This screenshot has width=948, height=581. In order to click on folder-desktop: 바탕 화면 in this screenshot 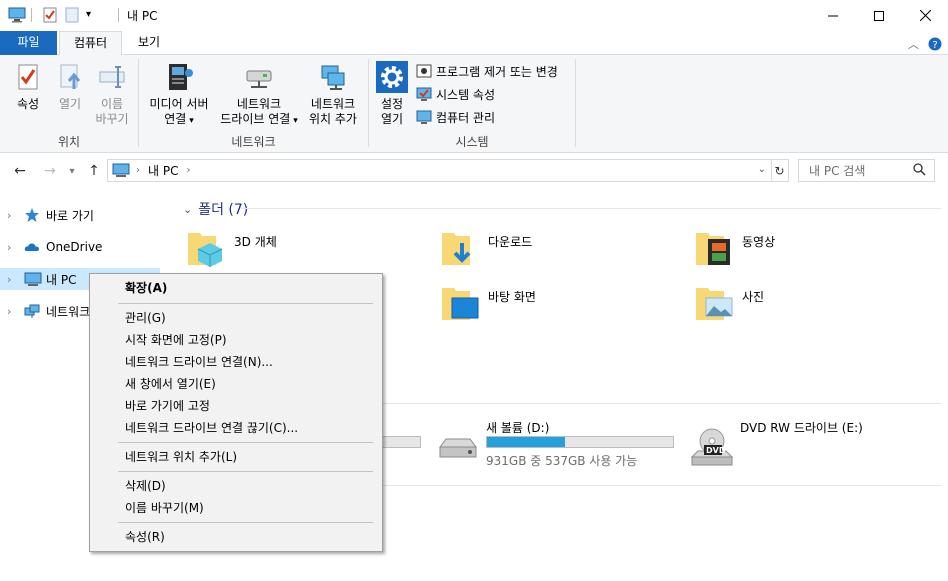, I will do `click(560, 309)`.